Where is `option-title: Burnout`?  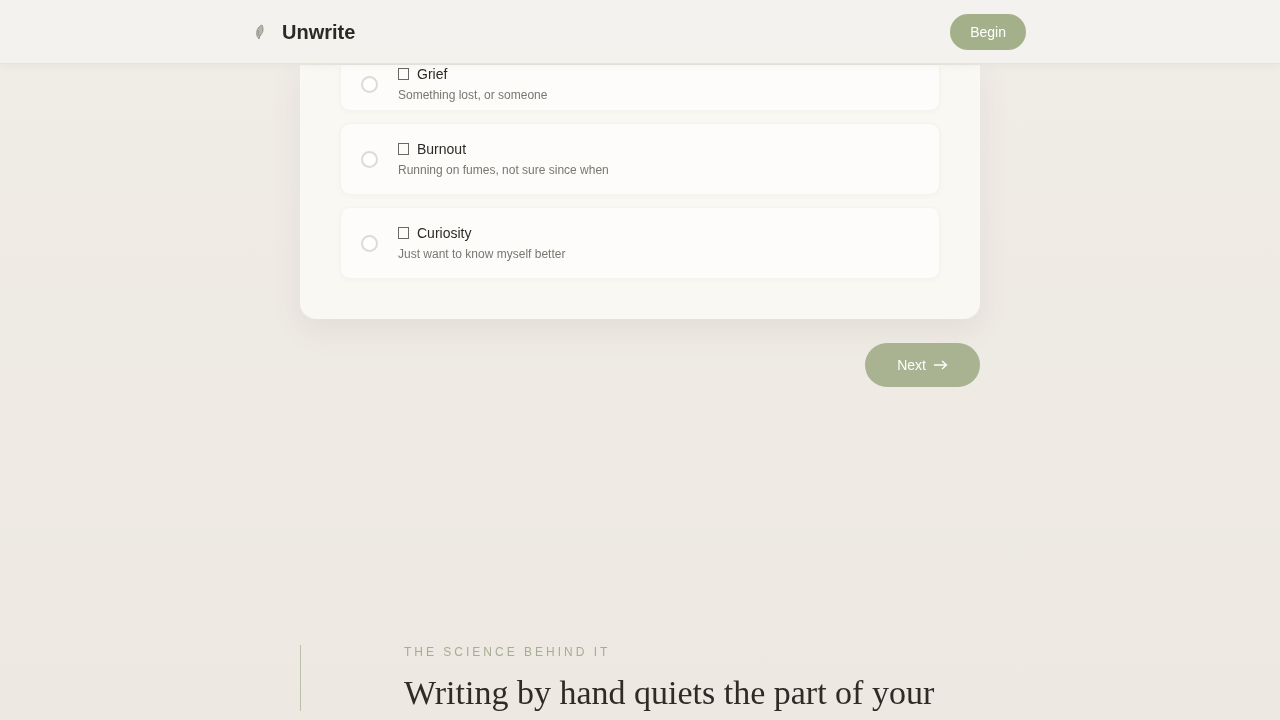 option-title: Burnout is located at coordinates (442, 149).